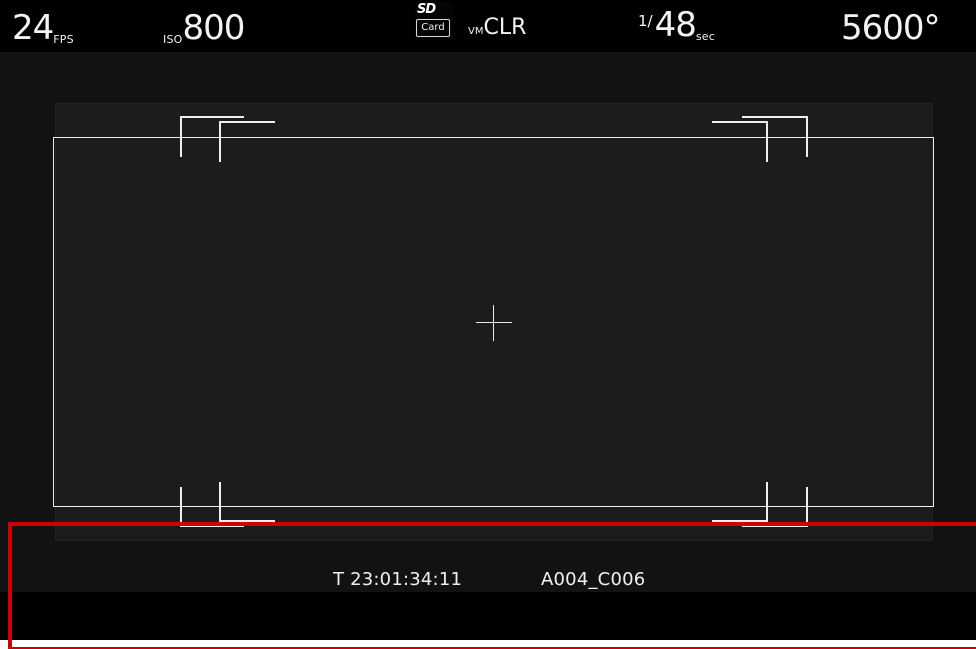 The height and width of the screenshot is (649, 976). Describe the element at coordinates (173, 39) in the screenshot. I see `iso-label: ISO` at that location.